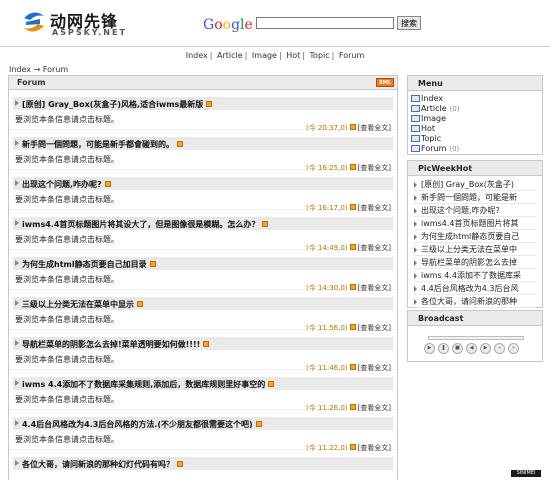 This screenshot has width=550, height=480. I want to click on pause-icon: ❚, so click(443, 348).